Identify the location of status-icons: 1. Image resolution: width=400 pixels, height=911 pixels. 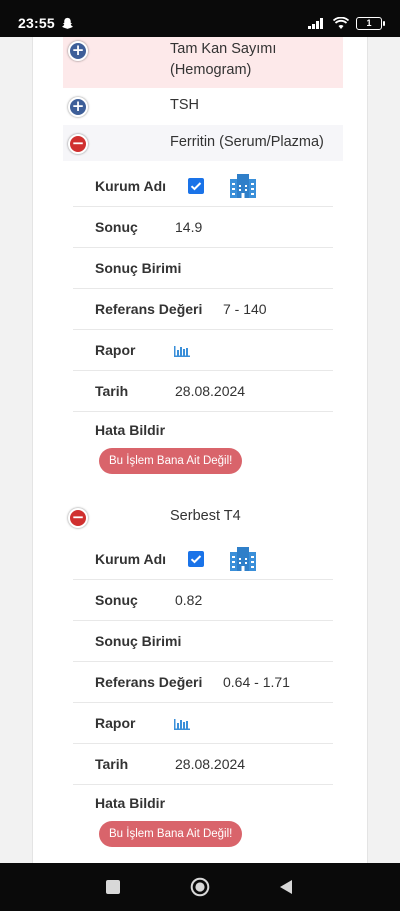
(346, 23).